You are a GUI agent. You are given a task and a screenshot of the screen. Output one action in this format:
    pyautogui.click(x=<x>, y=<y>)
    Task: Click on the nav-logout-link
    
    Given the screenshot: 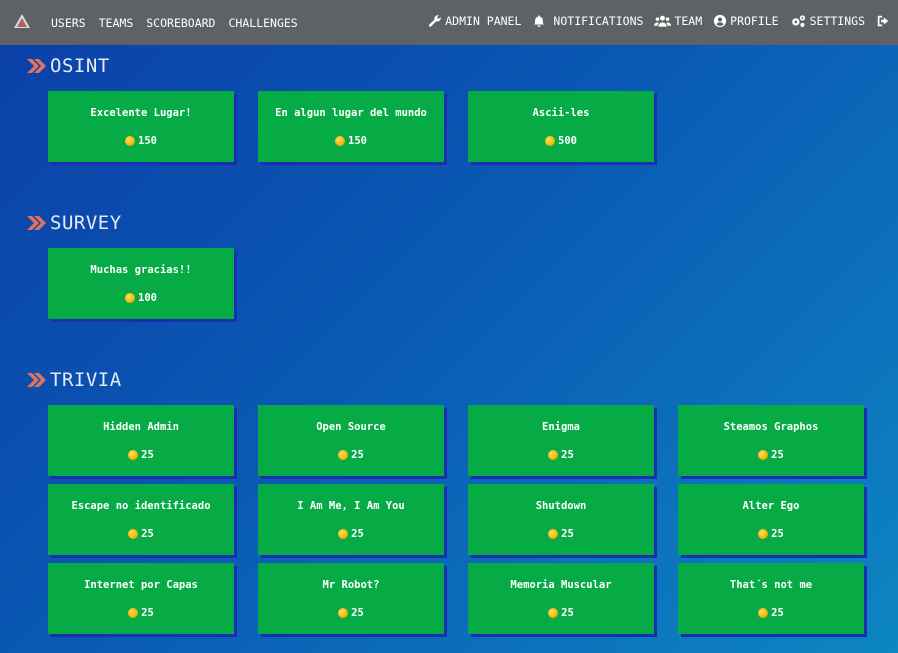 What is the action you would take?
    pyautogui.click(x=883, y=21)
    